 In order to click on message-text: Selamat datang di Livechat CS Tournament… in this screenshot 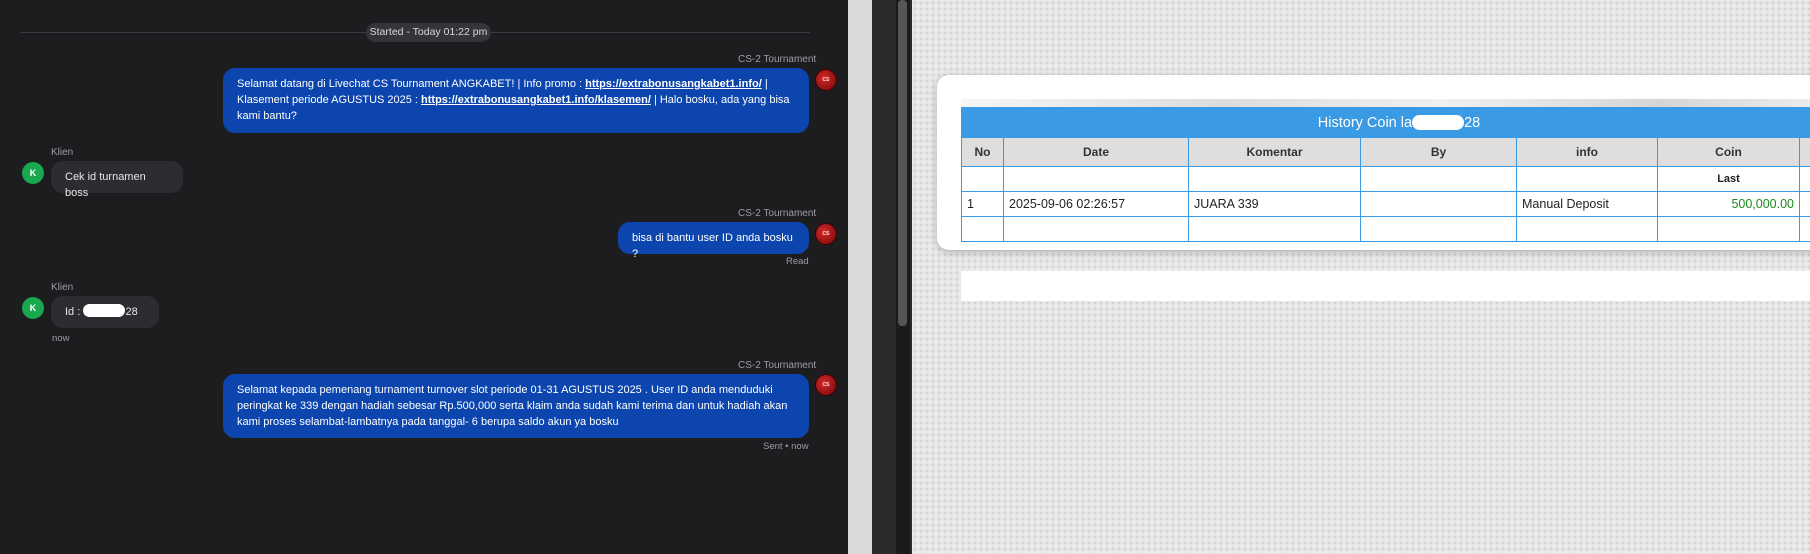, I will do `click(411, 84)`.